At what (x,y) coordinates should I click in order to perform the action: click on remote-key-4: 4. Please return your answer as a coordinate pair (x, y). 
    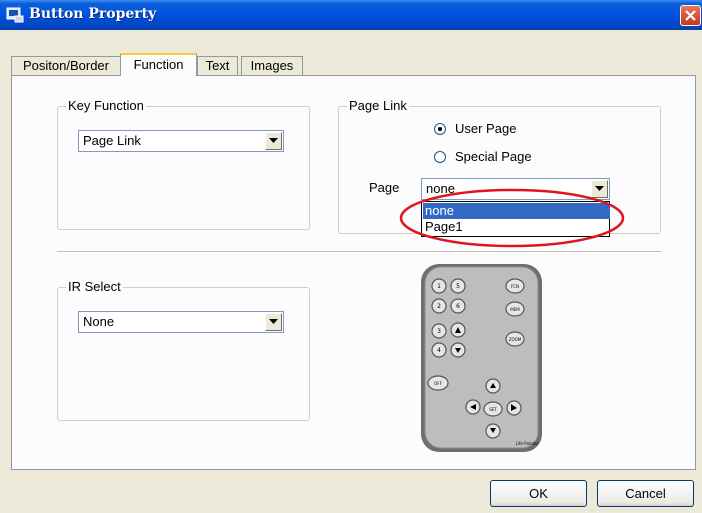
    Looking at the image, I should click on (439, 350).